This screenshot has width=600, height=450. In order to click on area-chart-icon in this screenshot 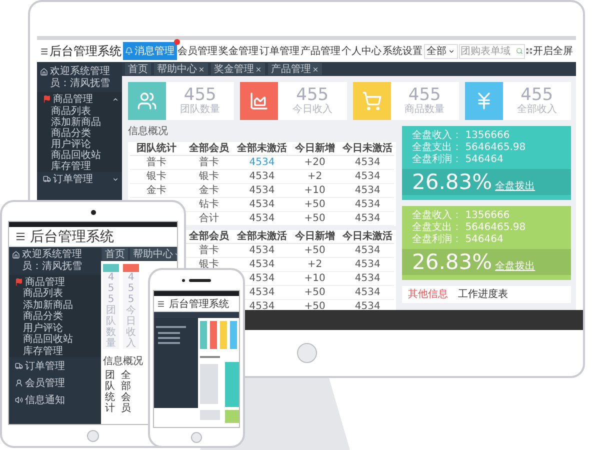, I will do `click(259, 101)`.